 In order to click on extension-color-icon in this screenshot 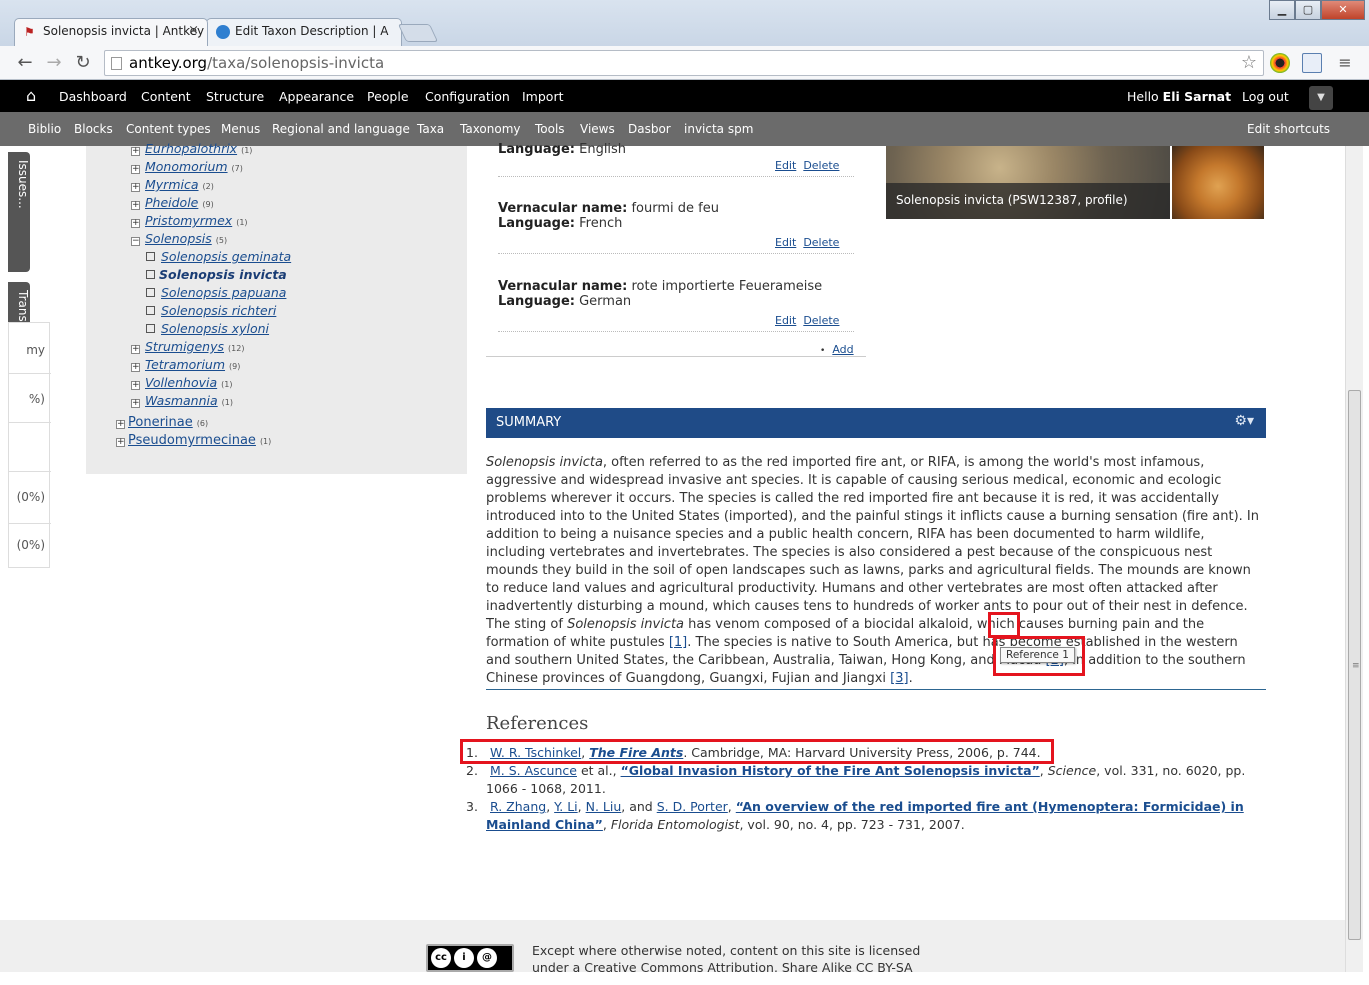, I will do `click(1280, 63)`.